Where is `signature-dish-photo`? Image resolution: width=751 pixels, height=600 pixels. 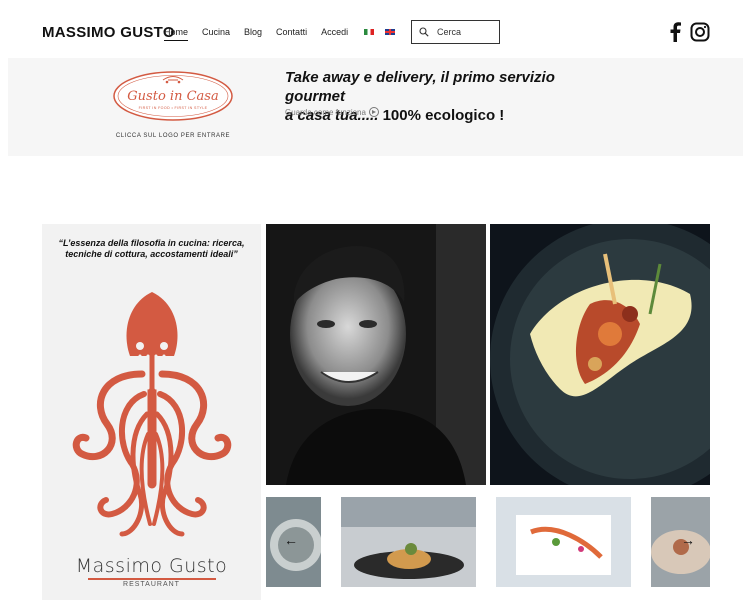
signature-dish-photo is located at coordinates (600, 354).